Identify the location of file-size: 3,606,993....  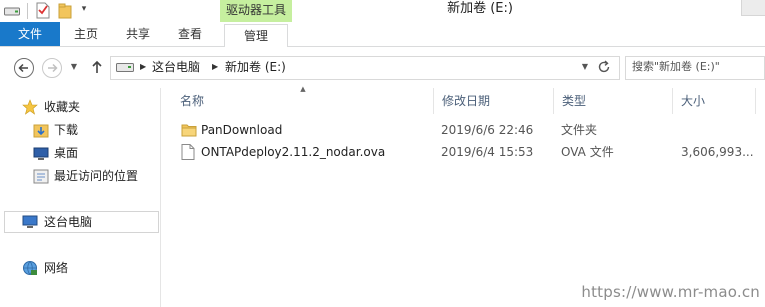
(717, 152).